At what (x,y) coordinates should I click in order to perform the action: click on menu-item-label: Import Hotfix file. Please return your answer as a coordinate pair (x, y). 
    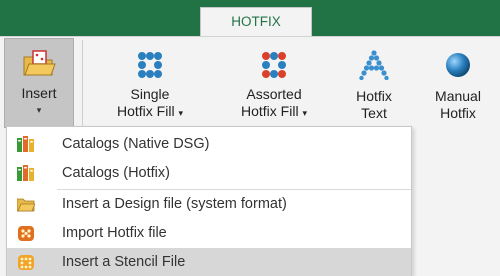
    Looking at the image, I should click on (114, 233).